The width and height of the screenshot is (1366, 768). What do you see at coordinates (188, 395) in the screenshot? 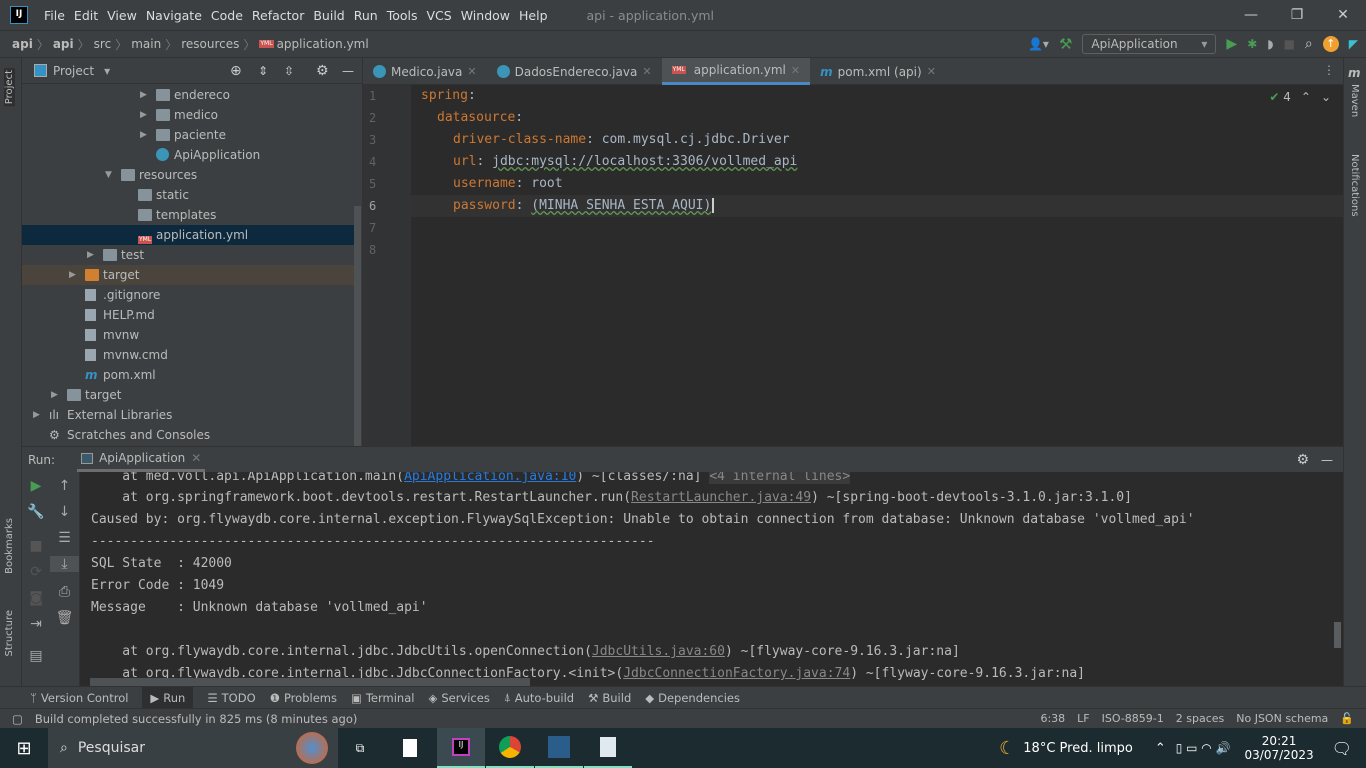
I see `tree-item: ▶ target` at bounding box center [188, 395].